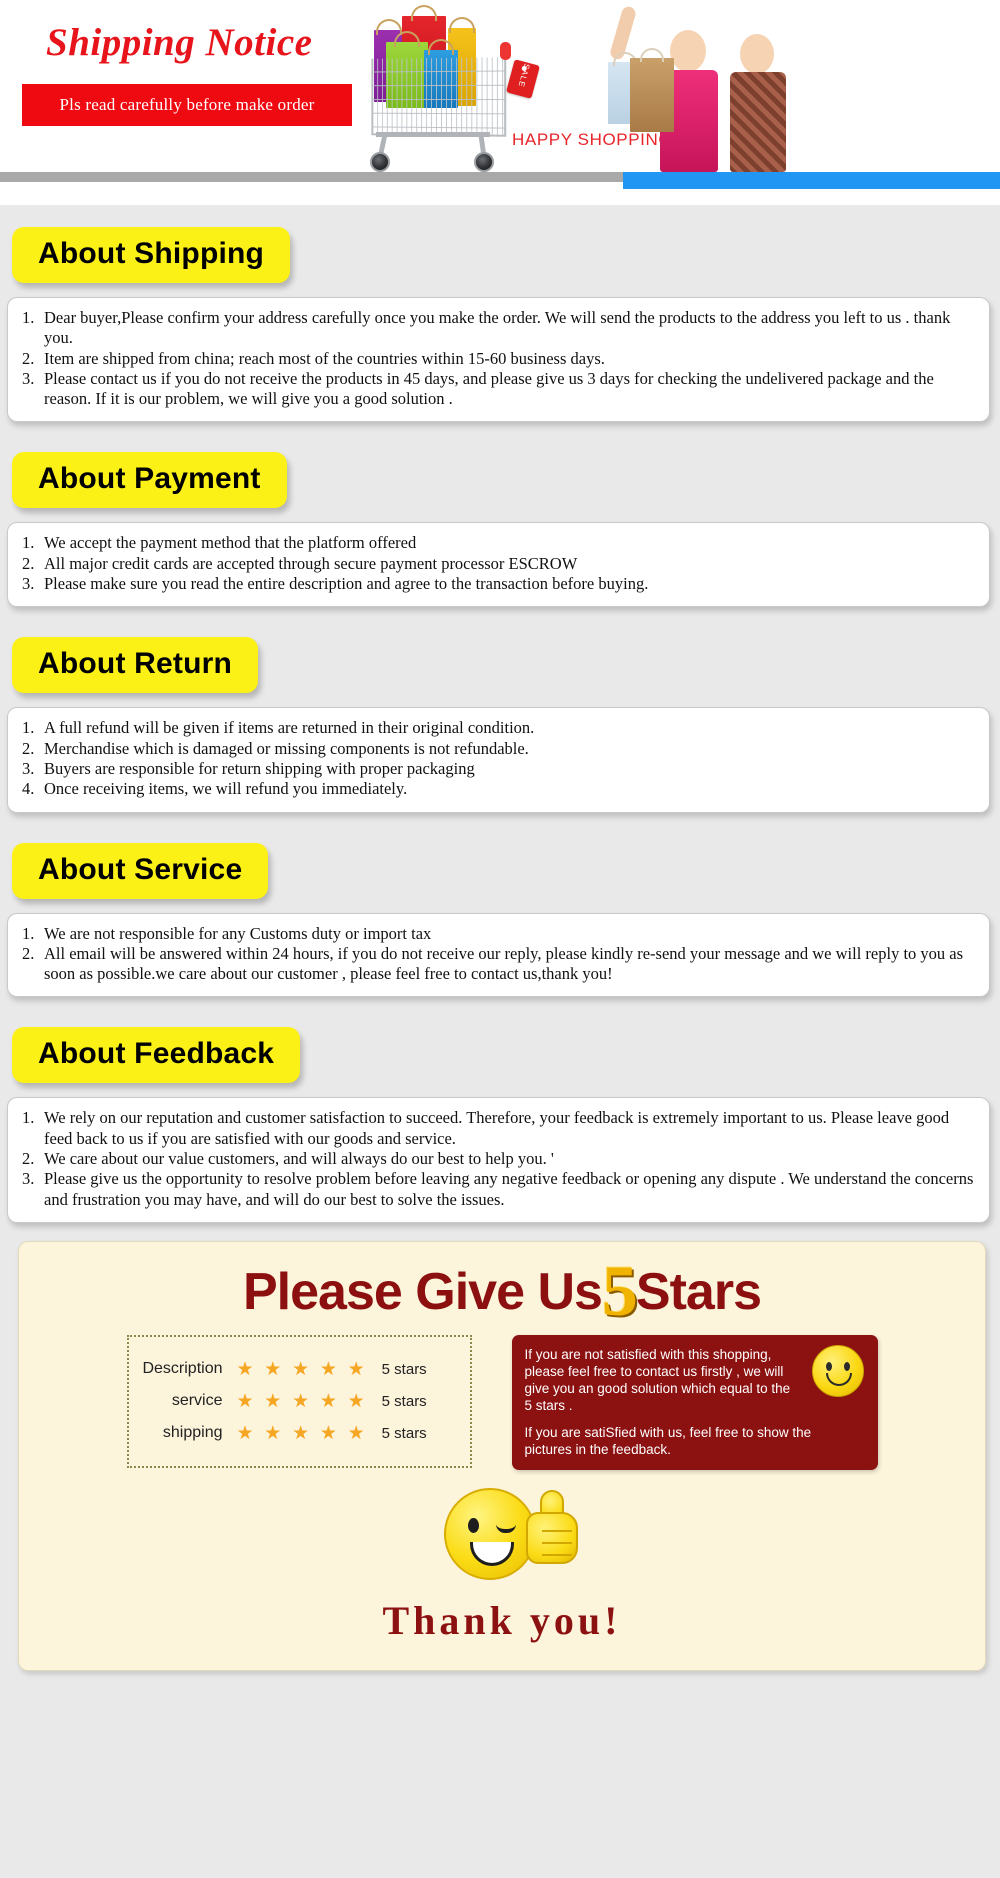  I want to click on section-heading-shipping: About Shipping, so click(151, 255).